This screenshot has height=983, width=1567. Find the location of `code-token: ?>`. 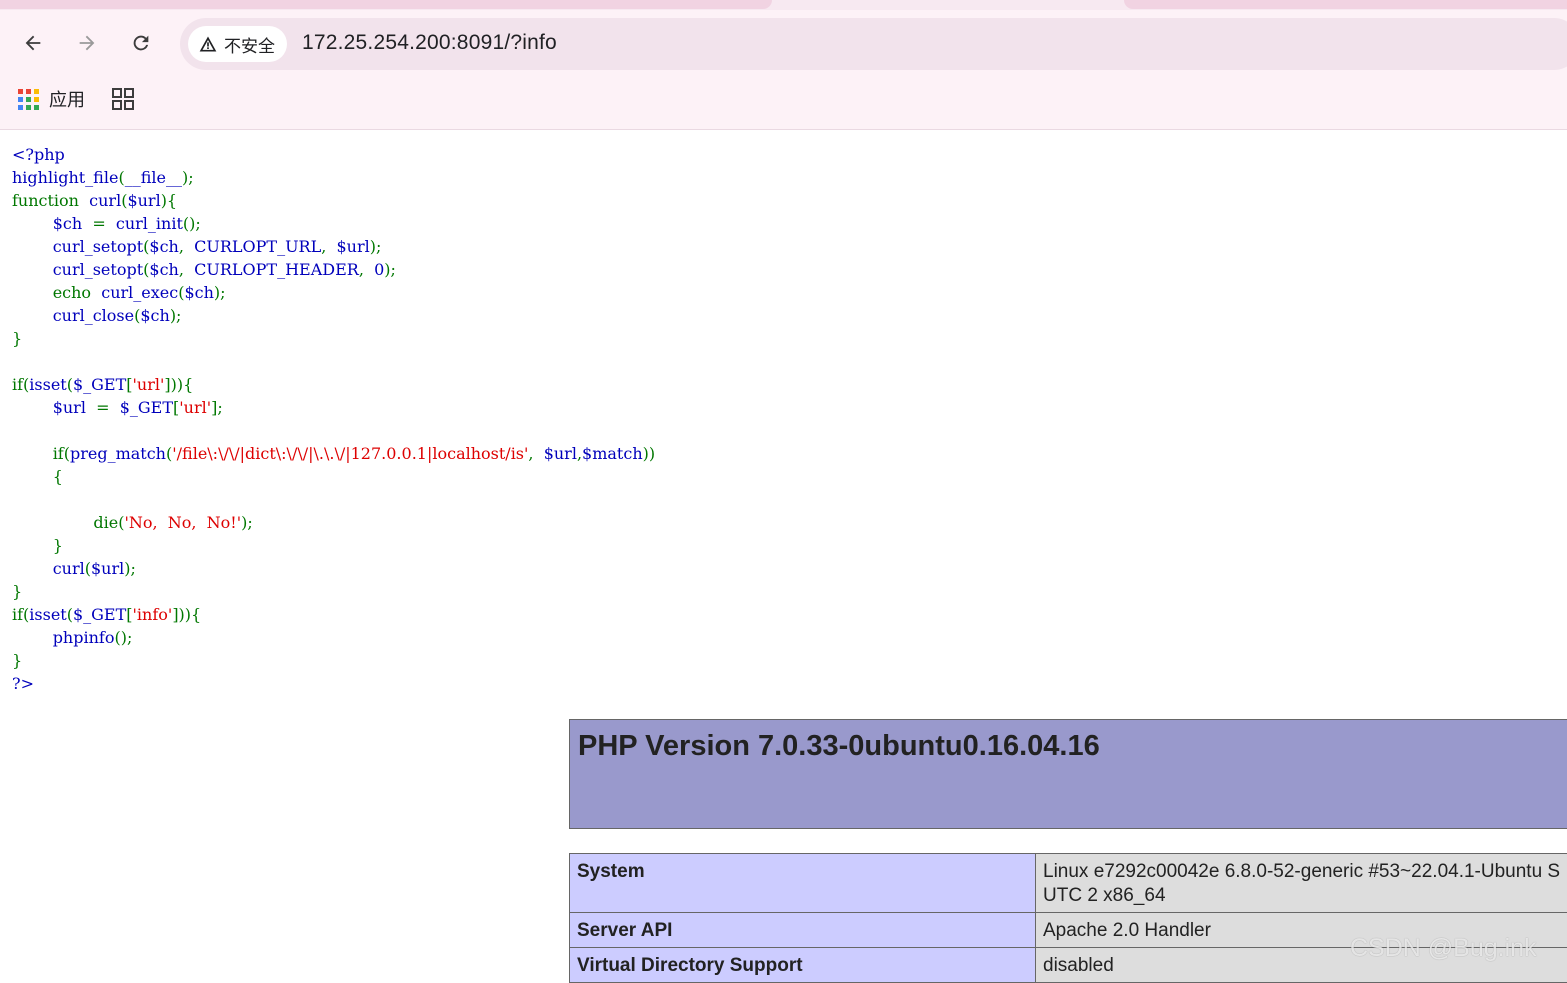

code-token: ?> is located at coordinates (23, 683).